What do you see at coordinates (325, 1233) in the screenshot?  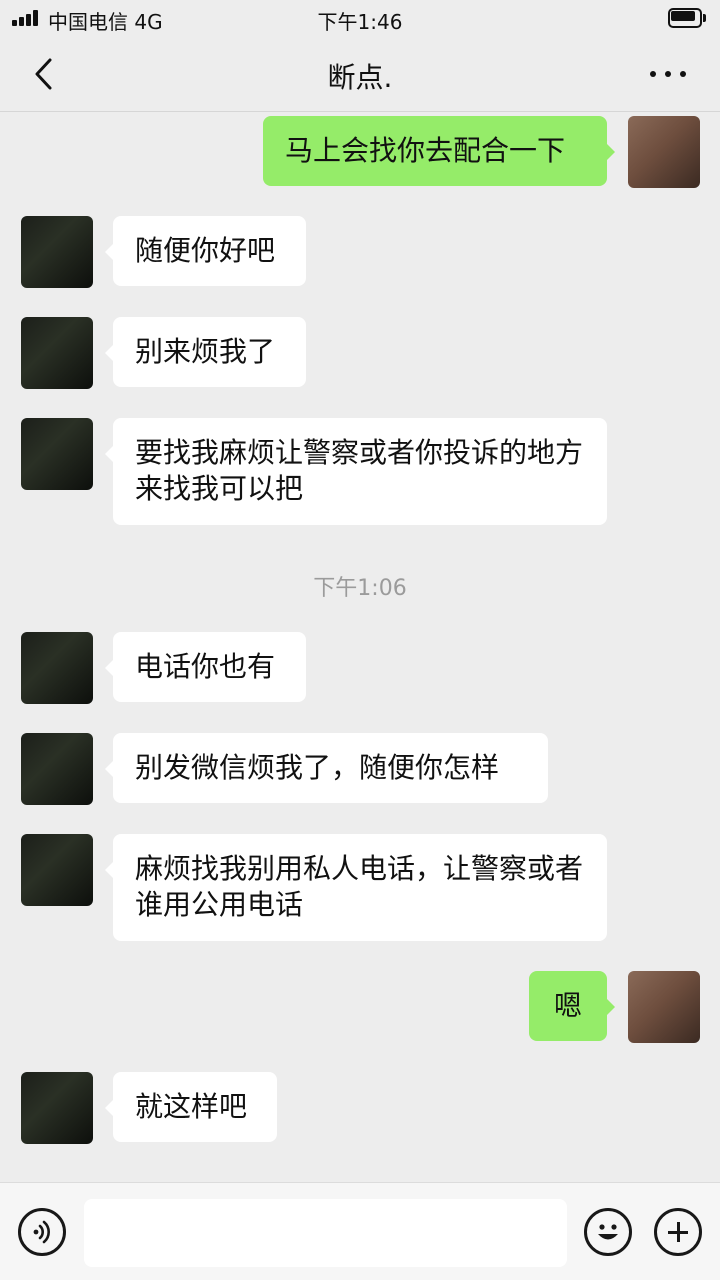 I see `message-input` at bounding box center [325, 1233].